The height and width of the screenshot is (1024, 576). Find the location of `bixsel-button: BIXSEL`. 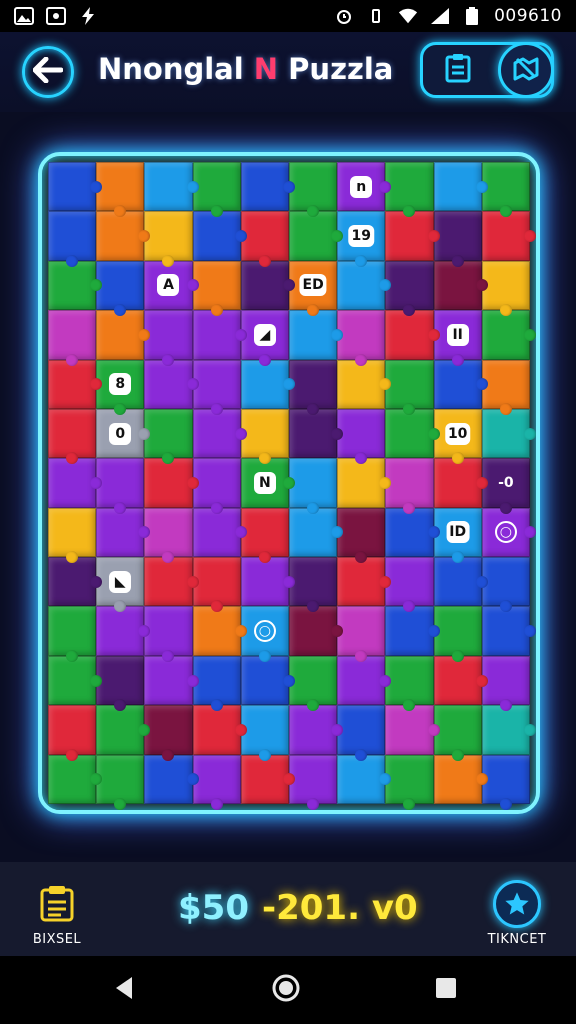

bixsel-button: BIXSEL is located at coordinates (57, 915).